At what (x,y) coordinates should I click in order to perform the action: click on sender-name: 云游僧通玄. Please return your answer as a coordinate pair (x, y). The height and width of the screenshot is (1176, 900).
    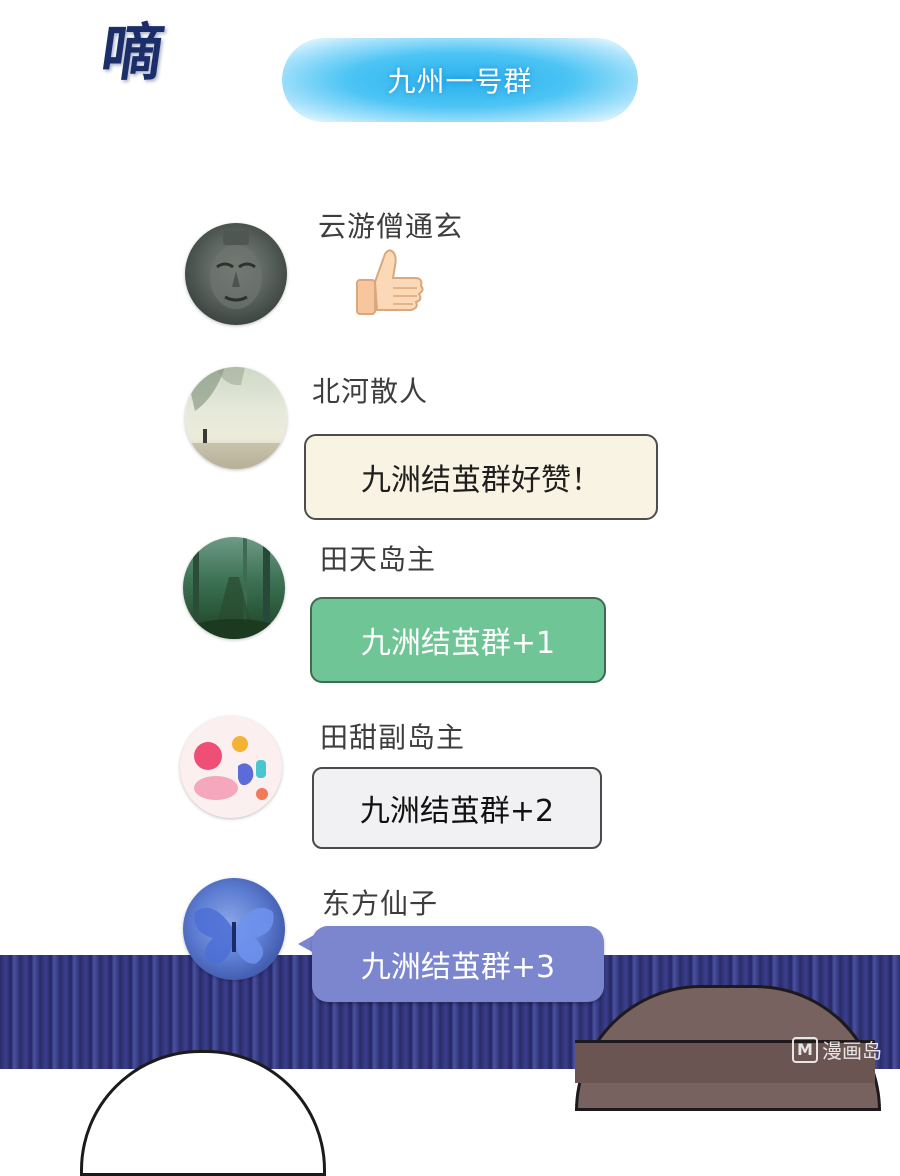
    Looking at the image, I should click on (391, 226).